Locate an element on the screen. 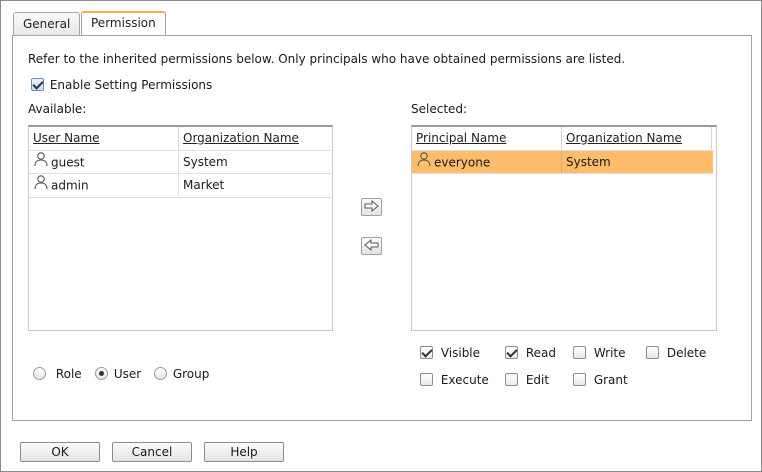  tab-general: General is located at coordinates (47, 23).